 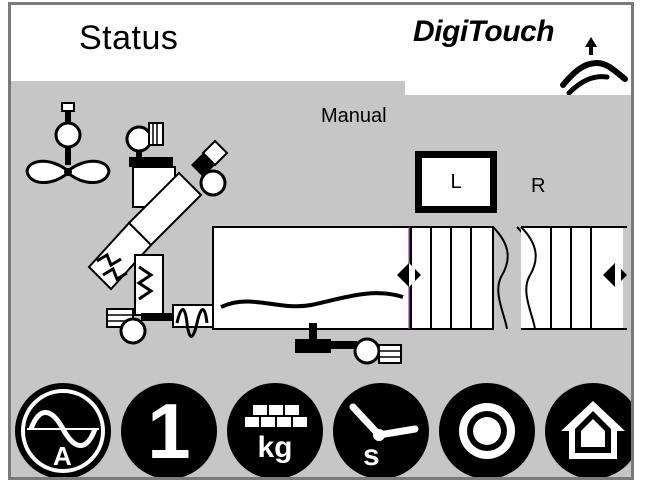 I want to click on analog-label: A, so click(x=62, y=456).